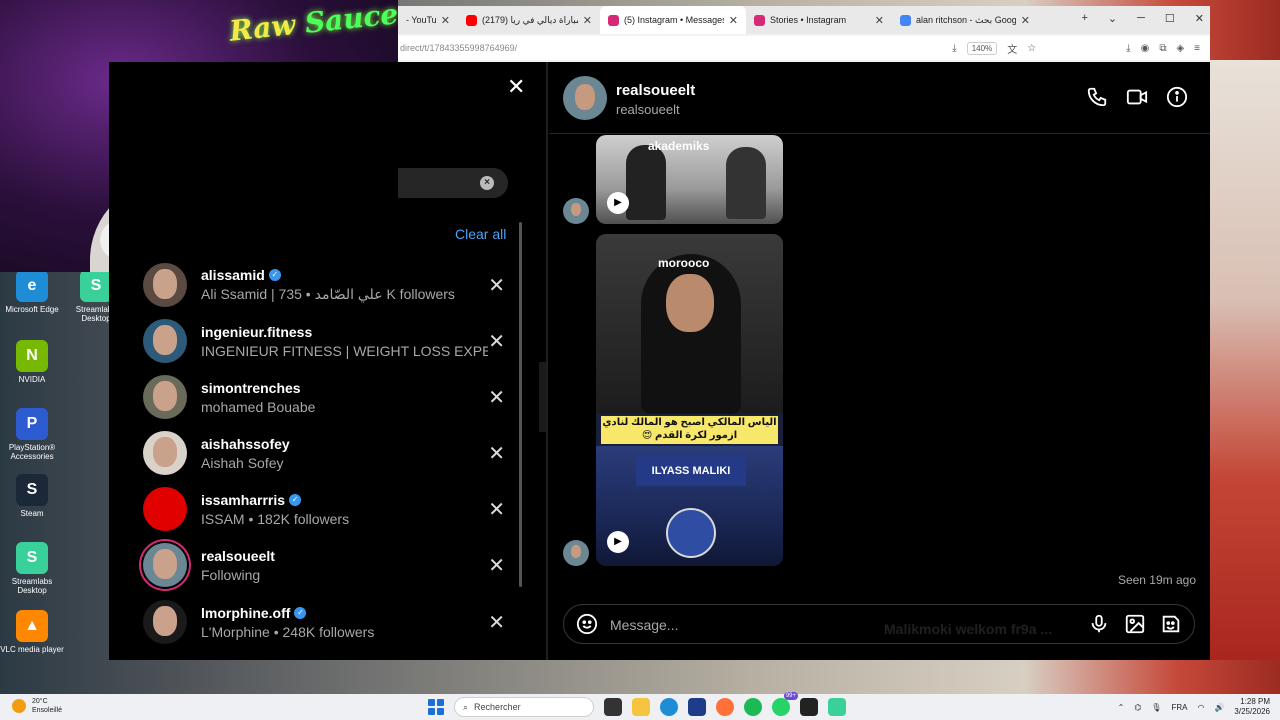 This screenshot has height=720, width=1280. Describe the element at coordinates (1135, 624) in the screenshot. I see `image-upload-icon` at that location.